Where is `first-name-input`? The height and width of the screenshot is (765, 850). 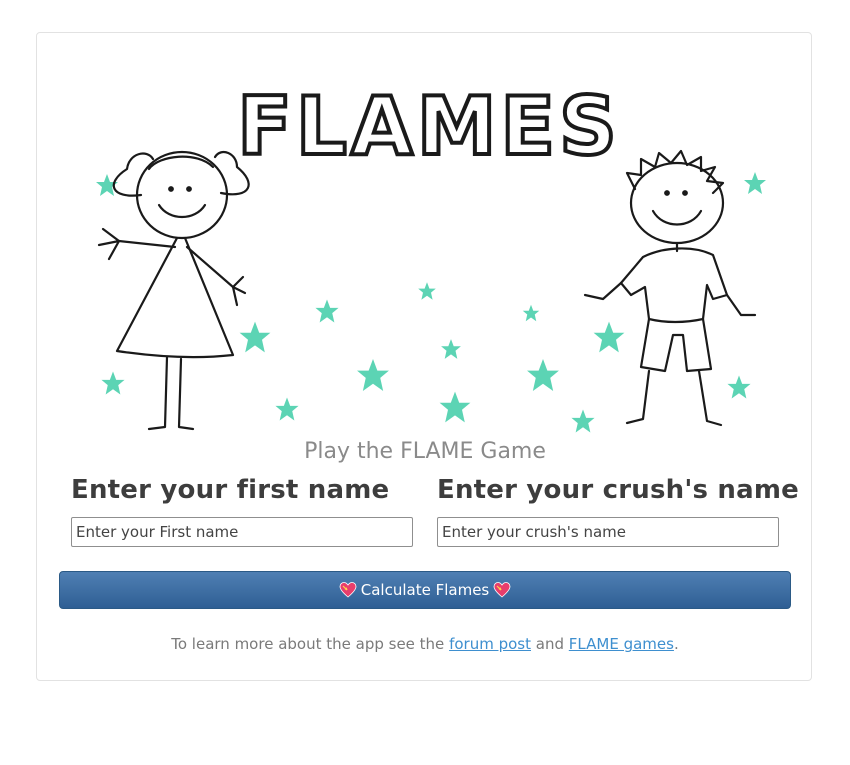 first-name-input is located at coordinates (242, 532).